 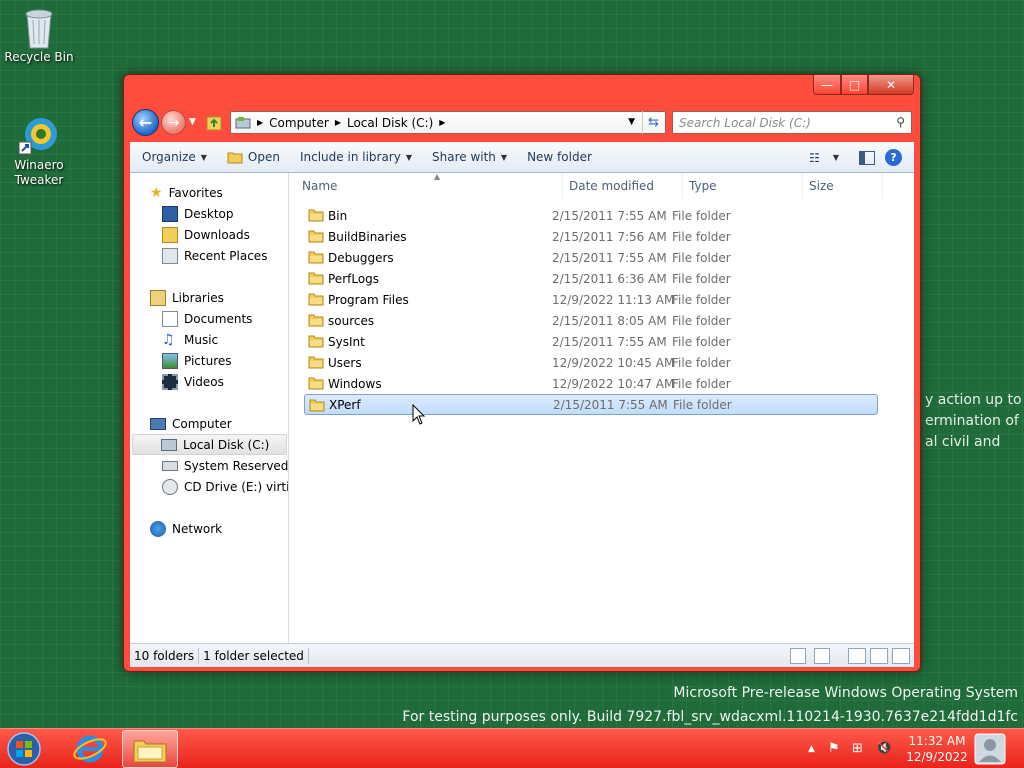 I want to click on internet-explorer-icon, so click(x=90, y=749).